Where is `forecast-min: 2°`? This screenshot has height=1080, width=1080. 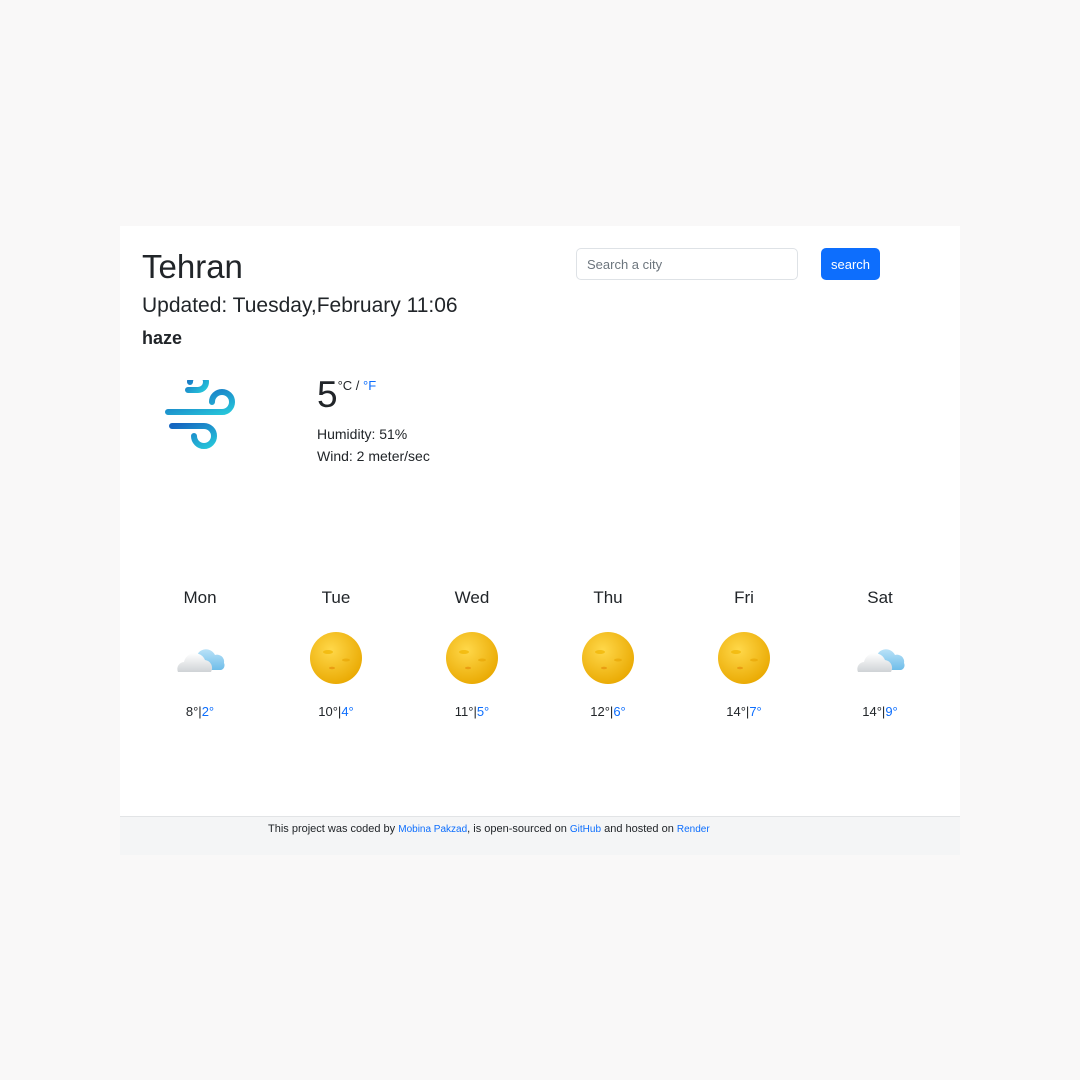 forecast-min: 2° is located at coordinates (208, 711).